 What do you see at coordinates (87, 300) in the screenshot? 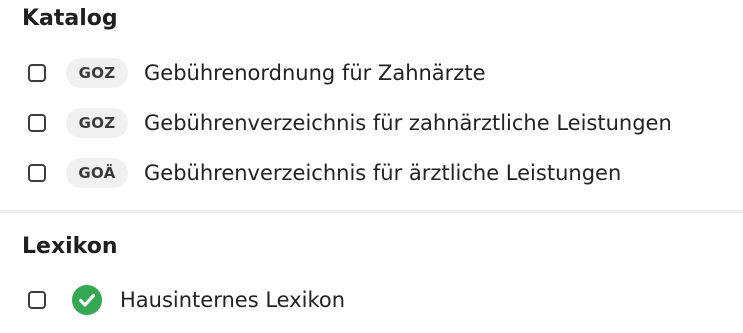
I see `check-circle-icon` at bounding box center [87, 300].